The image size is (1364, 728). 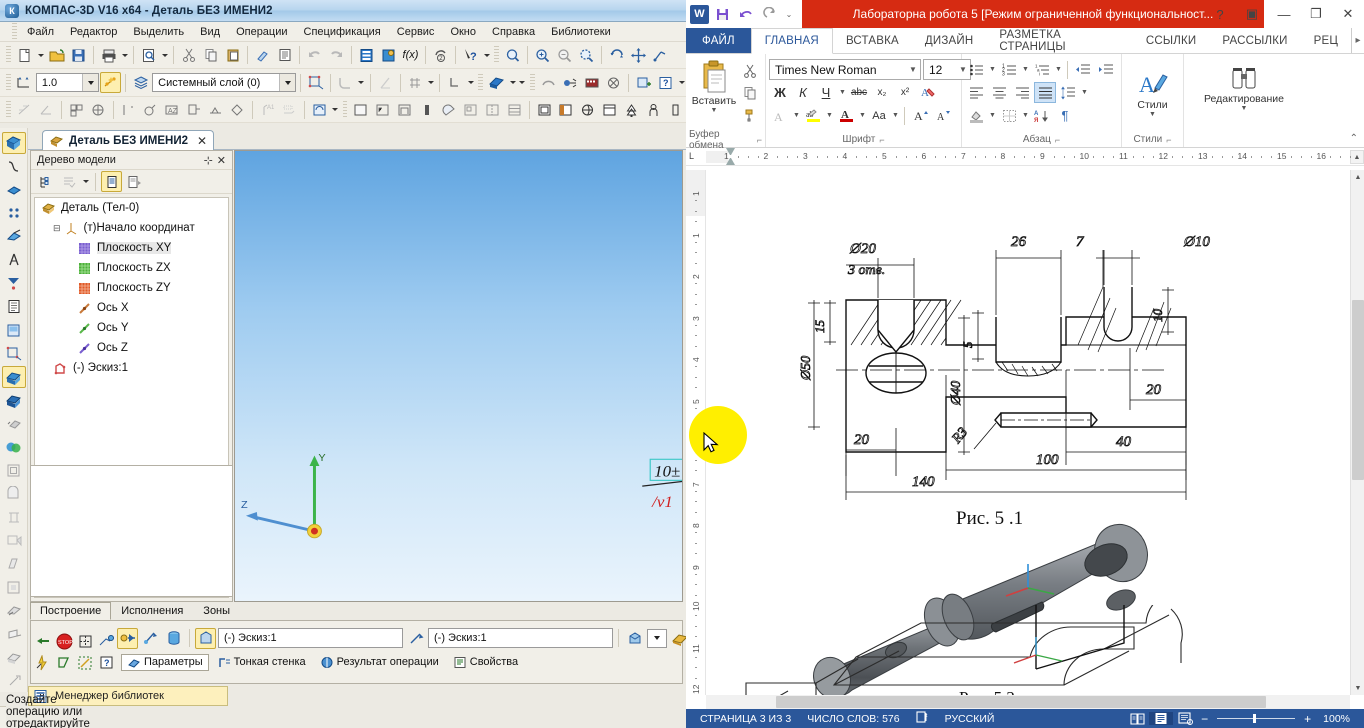 What do you see at coordinates (14, 447) in the screenshot?
I see `tool-boolean-icon` at bounding box center [14, 447].